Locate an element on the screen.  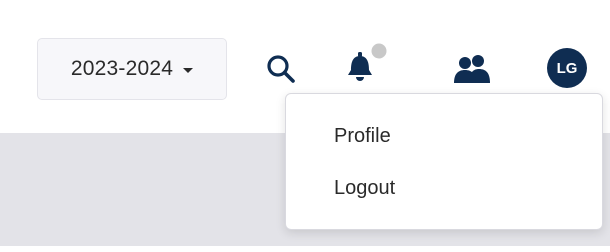
school-year-select: 2023-2024 is located at coordinates (132, 69).